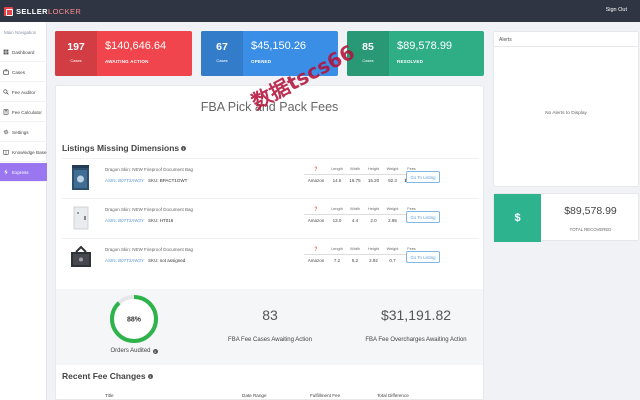  Describe the element at coordinates (368, 47) in the screenshot. I see `stat-count: 85` at that location.